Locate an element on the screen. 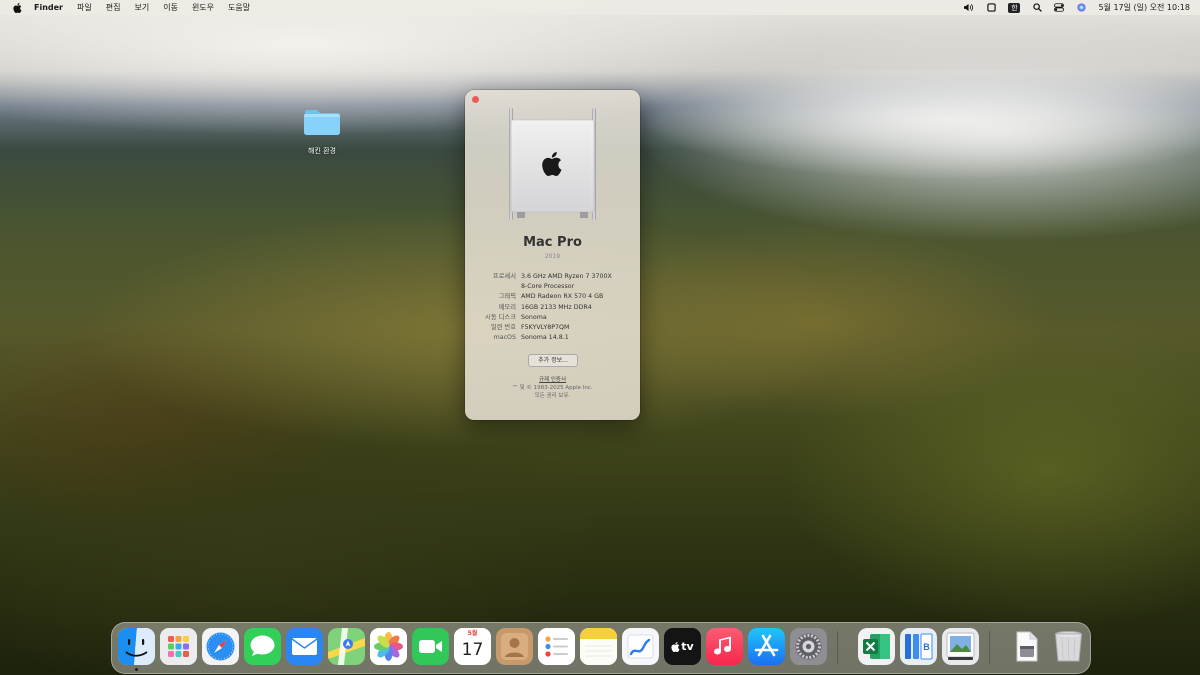 The width and height of the screenshot is (1200, 675). mail-icon is located at coordinates (304, 646).